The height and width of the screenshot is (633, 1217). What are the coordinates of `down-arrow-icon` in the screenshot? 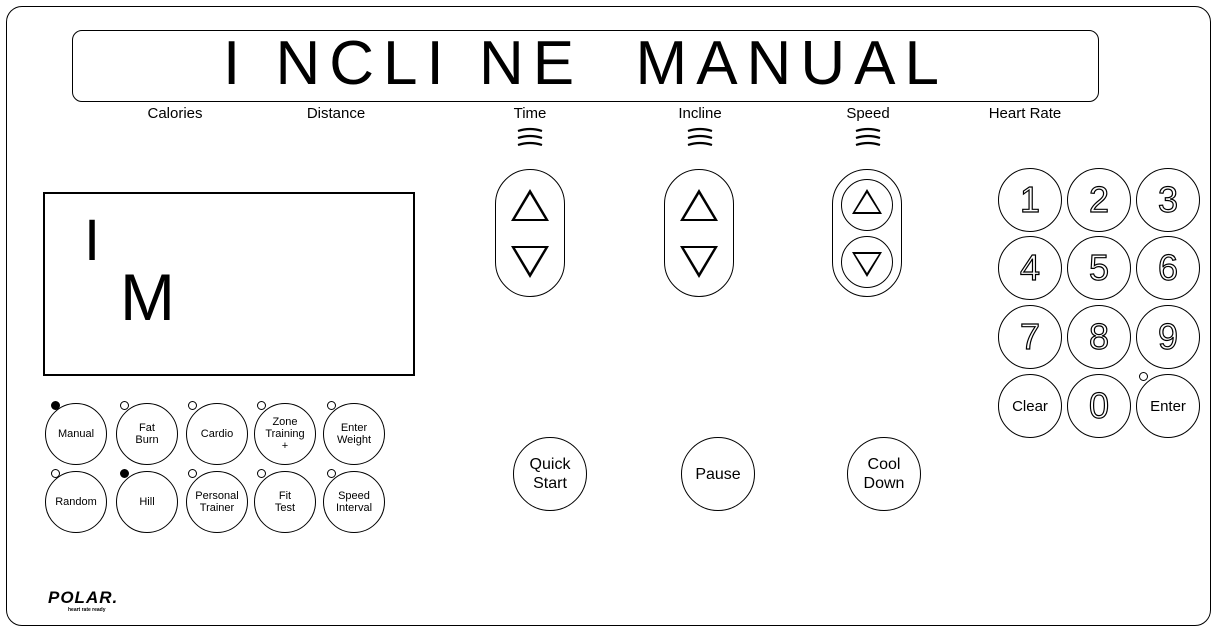 It's located at (867, 264).